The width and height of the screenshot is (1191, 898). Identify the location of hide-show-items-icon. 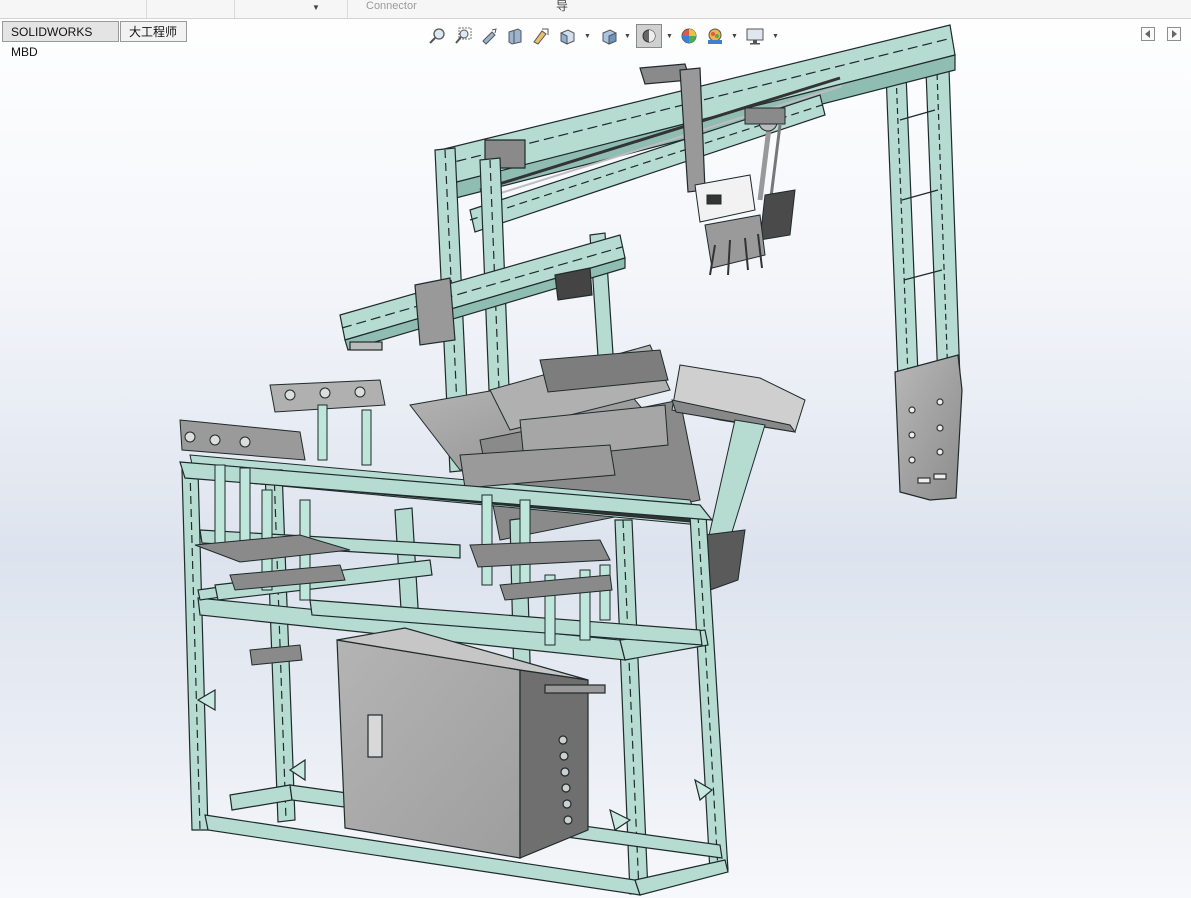
(649, 36).